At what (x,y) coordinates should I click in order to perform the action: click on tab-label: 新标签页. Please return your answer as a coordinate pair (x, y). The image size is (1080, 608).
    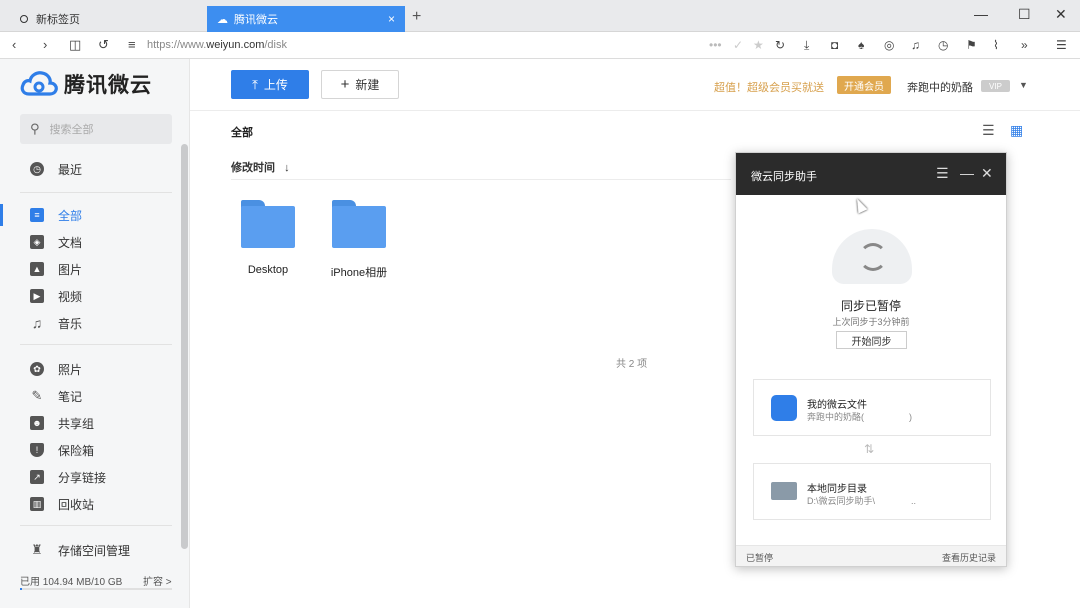
    Looking at the image, I should click on (58, 20).